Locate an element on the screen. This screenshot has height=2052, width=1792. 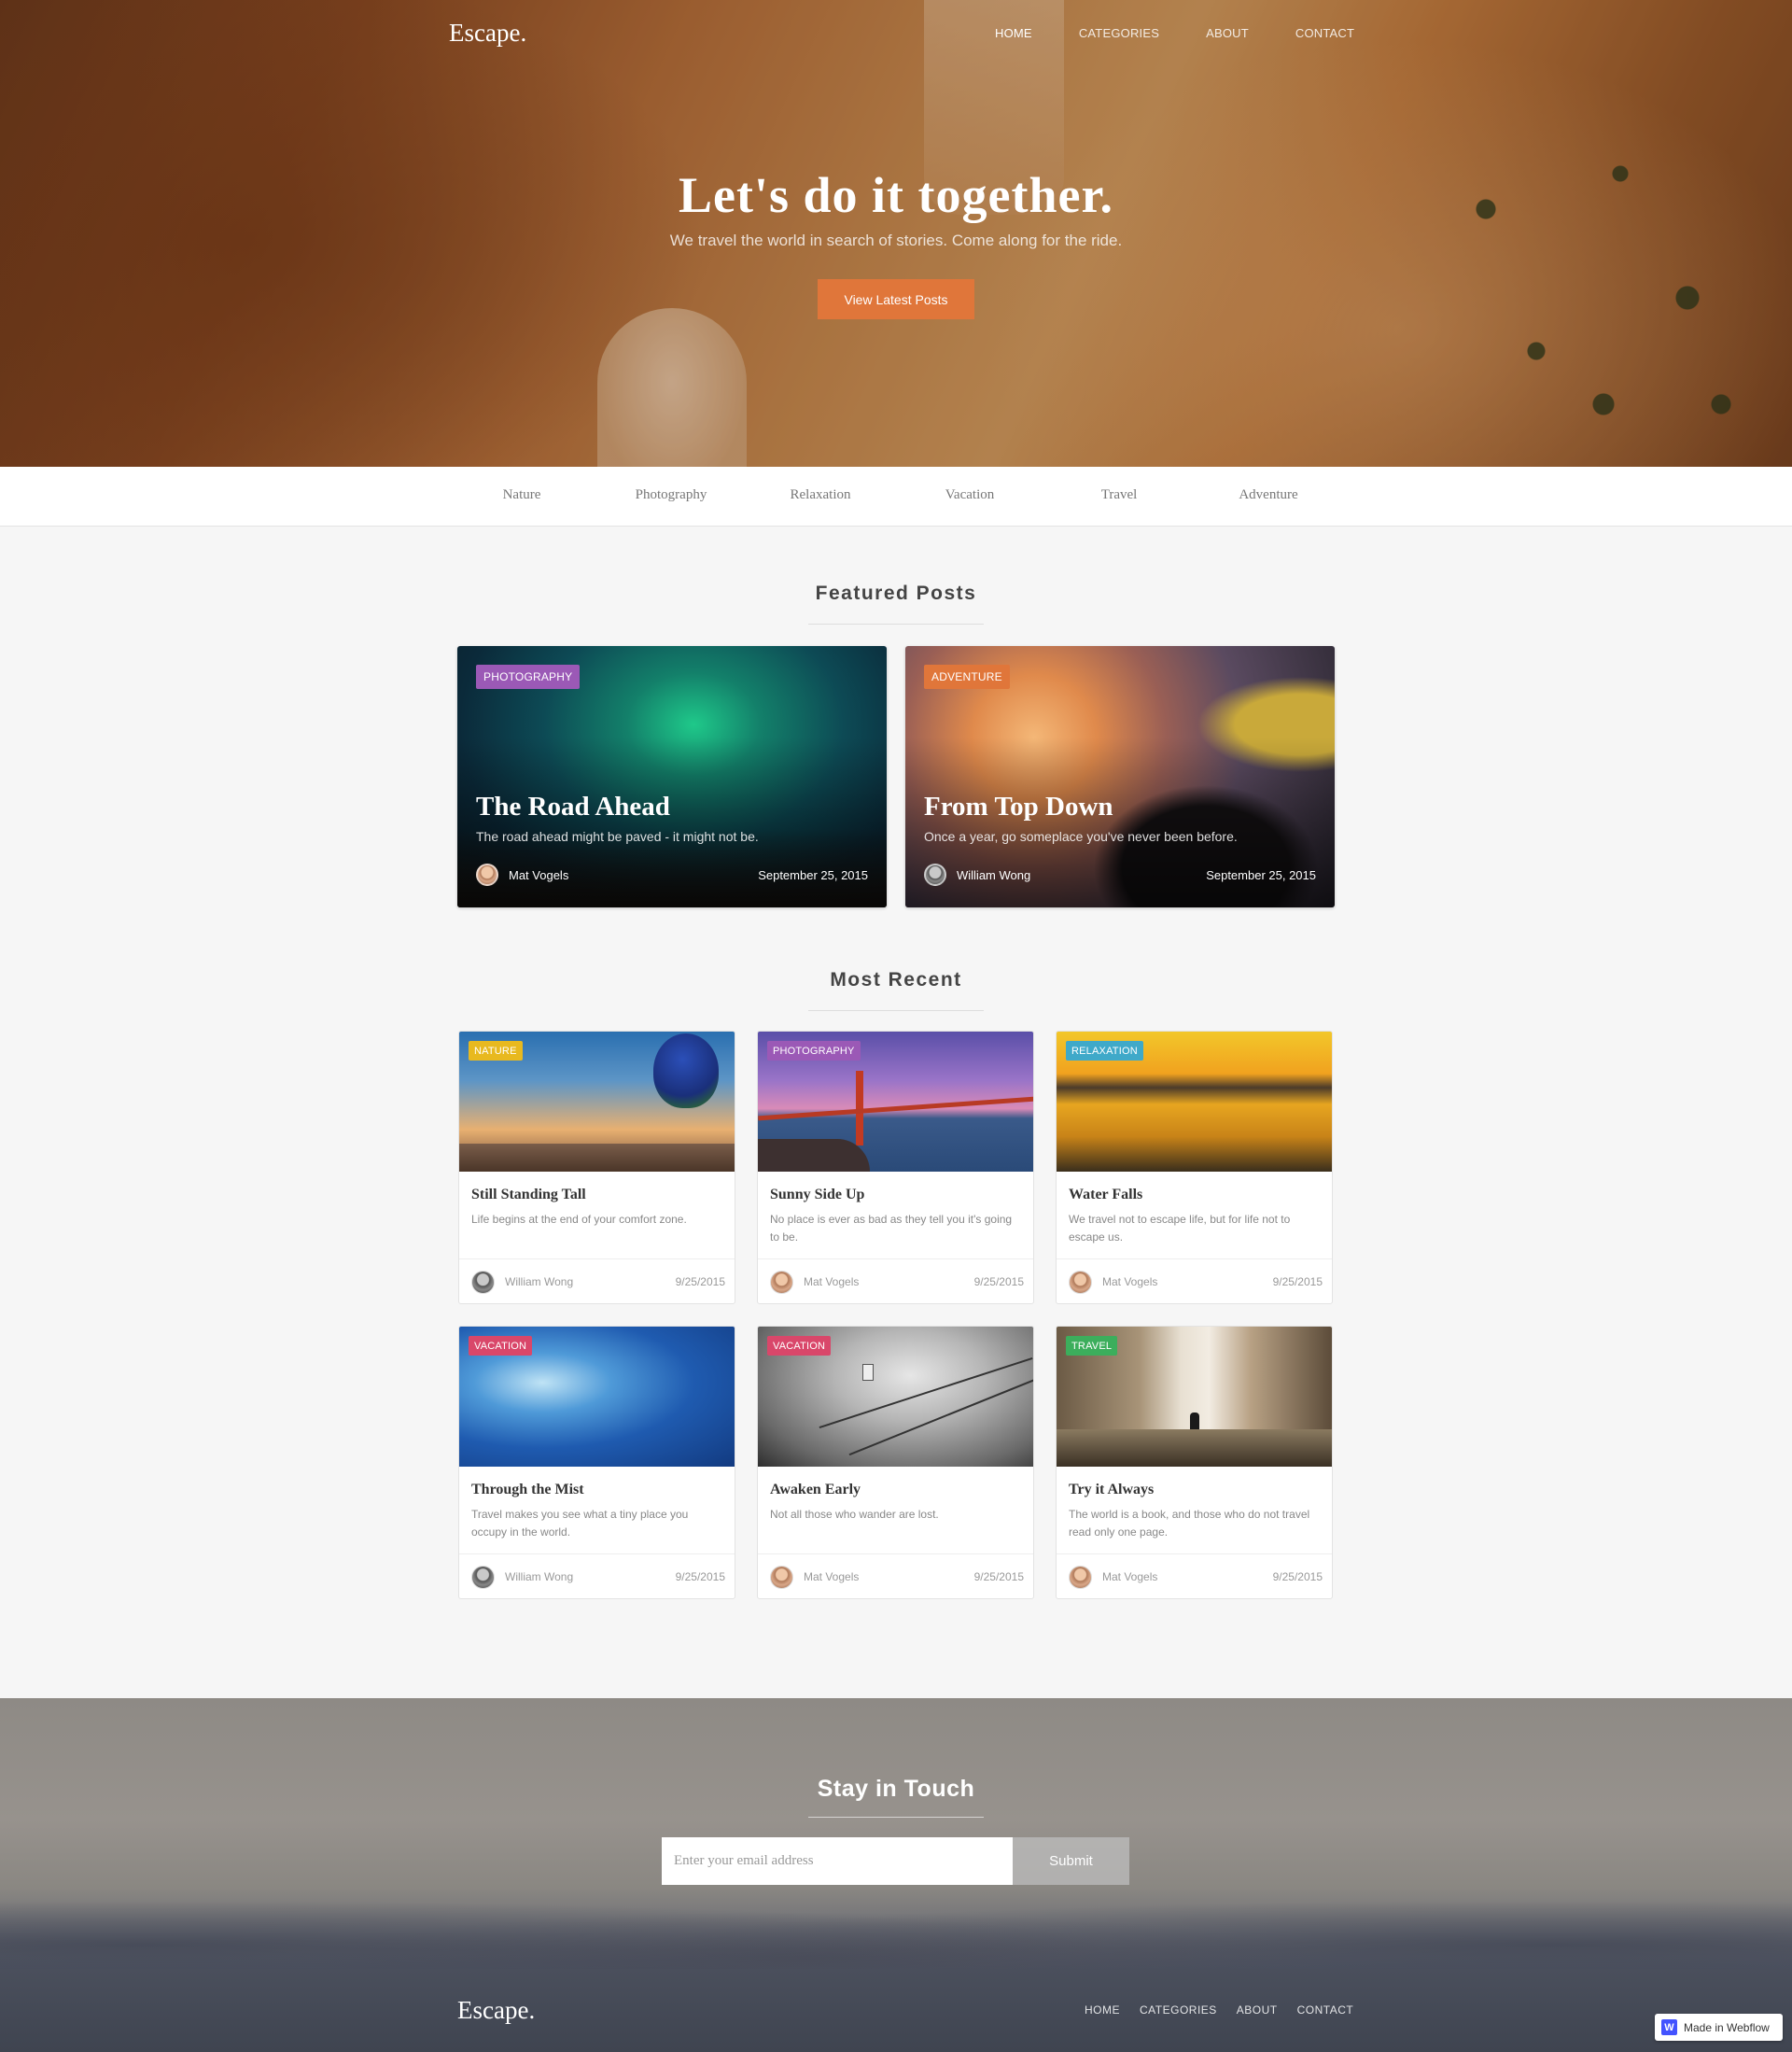
category-badge: TRAVEL is located at coordinates (1092, 1346).